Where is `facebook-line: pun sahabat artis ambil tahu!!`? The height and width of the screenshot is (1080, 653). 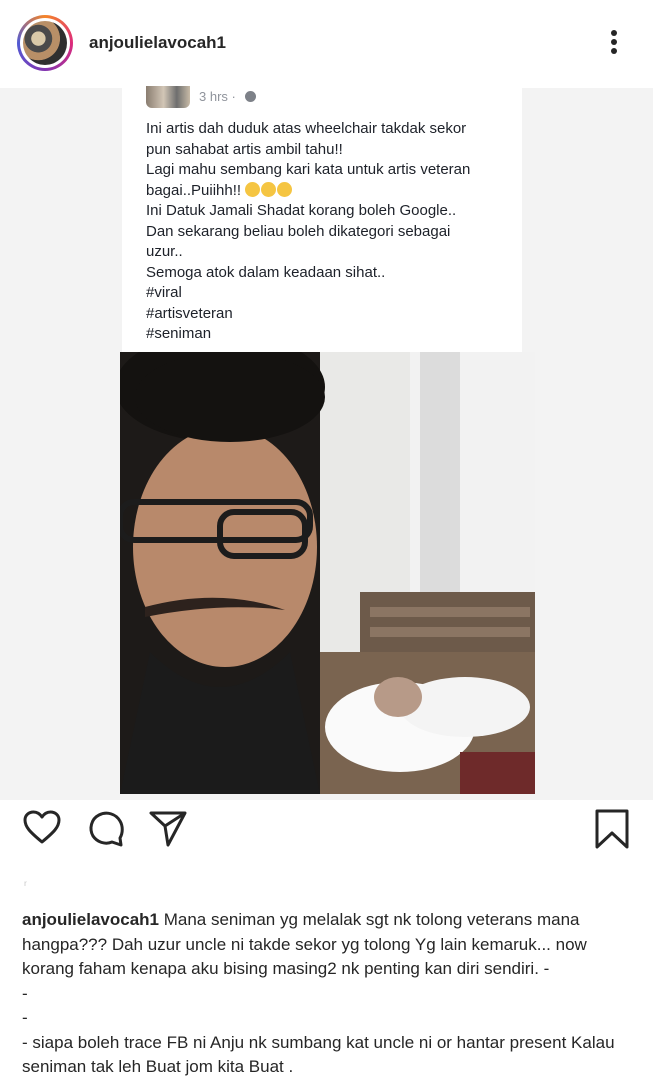 facebook-line: pun sahabat artis ambil tahu!! is located at coordinates (244, 149).